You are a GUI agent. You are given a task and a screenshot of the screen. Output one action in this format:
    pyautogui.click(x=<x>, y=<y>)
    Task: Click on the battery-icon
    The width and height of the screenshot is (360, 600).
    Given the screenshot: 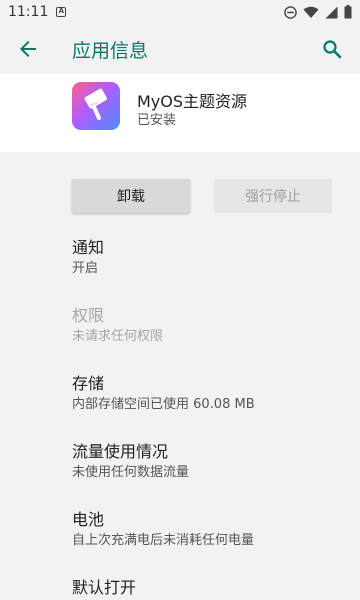 What is the action you would take?
    pyautogui.click(x=348, y=12)
    